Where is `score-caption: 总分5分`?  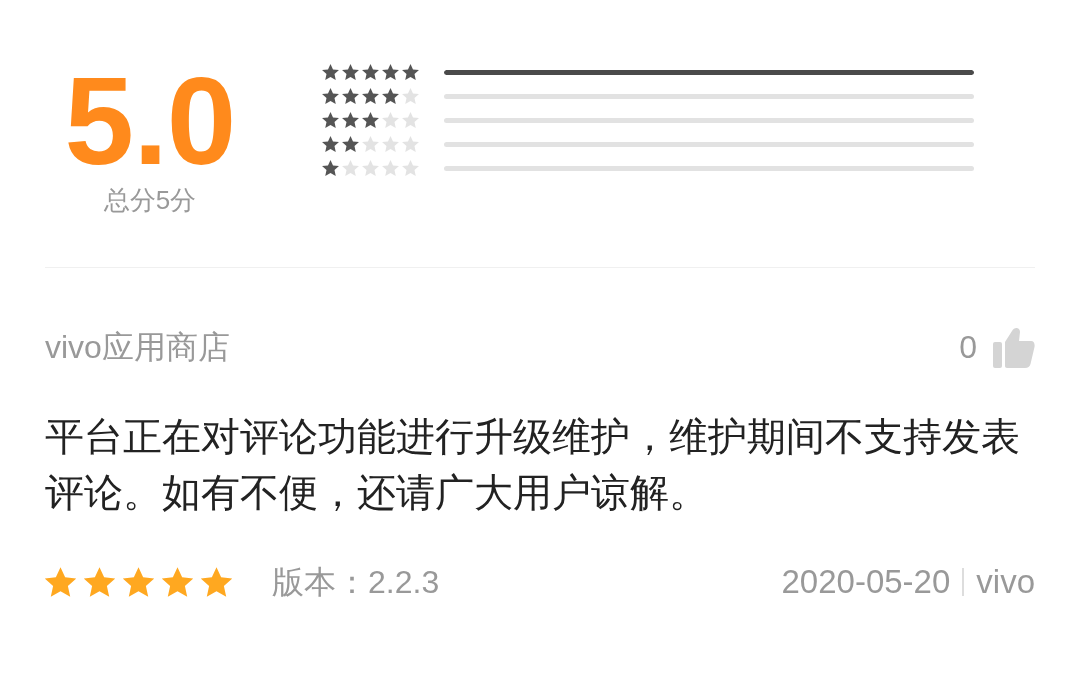 score-caption: 总分5分 is located at coordinates (150, 200).